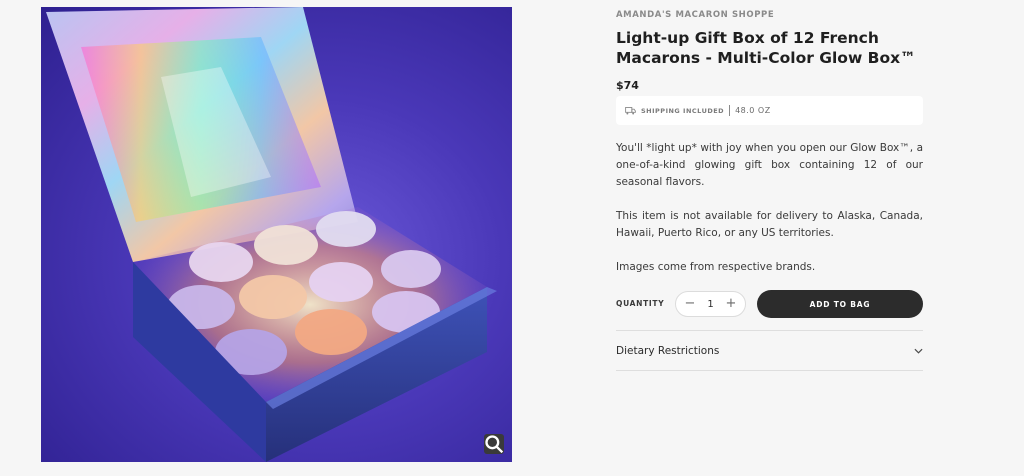 The height and width of the screenshot is (476, 1024). Describe the element at coordinates (769, 350) in the screenshot. I see `dietary-restrictions-accordion: Dietary Restrictions` at that location.